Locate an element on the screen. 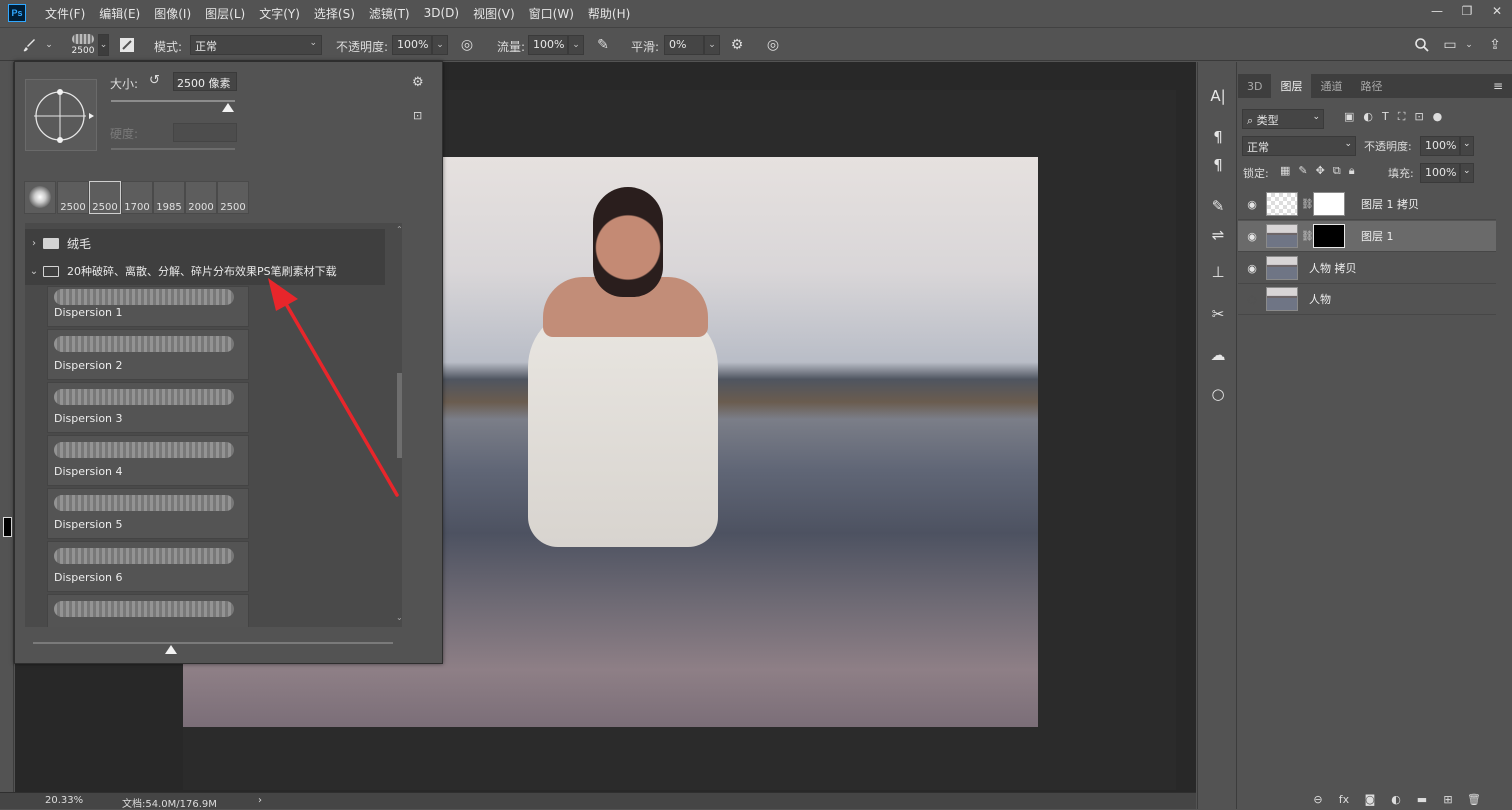 This screenshot has width=1512, height=810. recent-brush-tile: 1985 is located at coordinates (169, 197).